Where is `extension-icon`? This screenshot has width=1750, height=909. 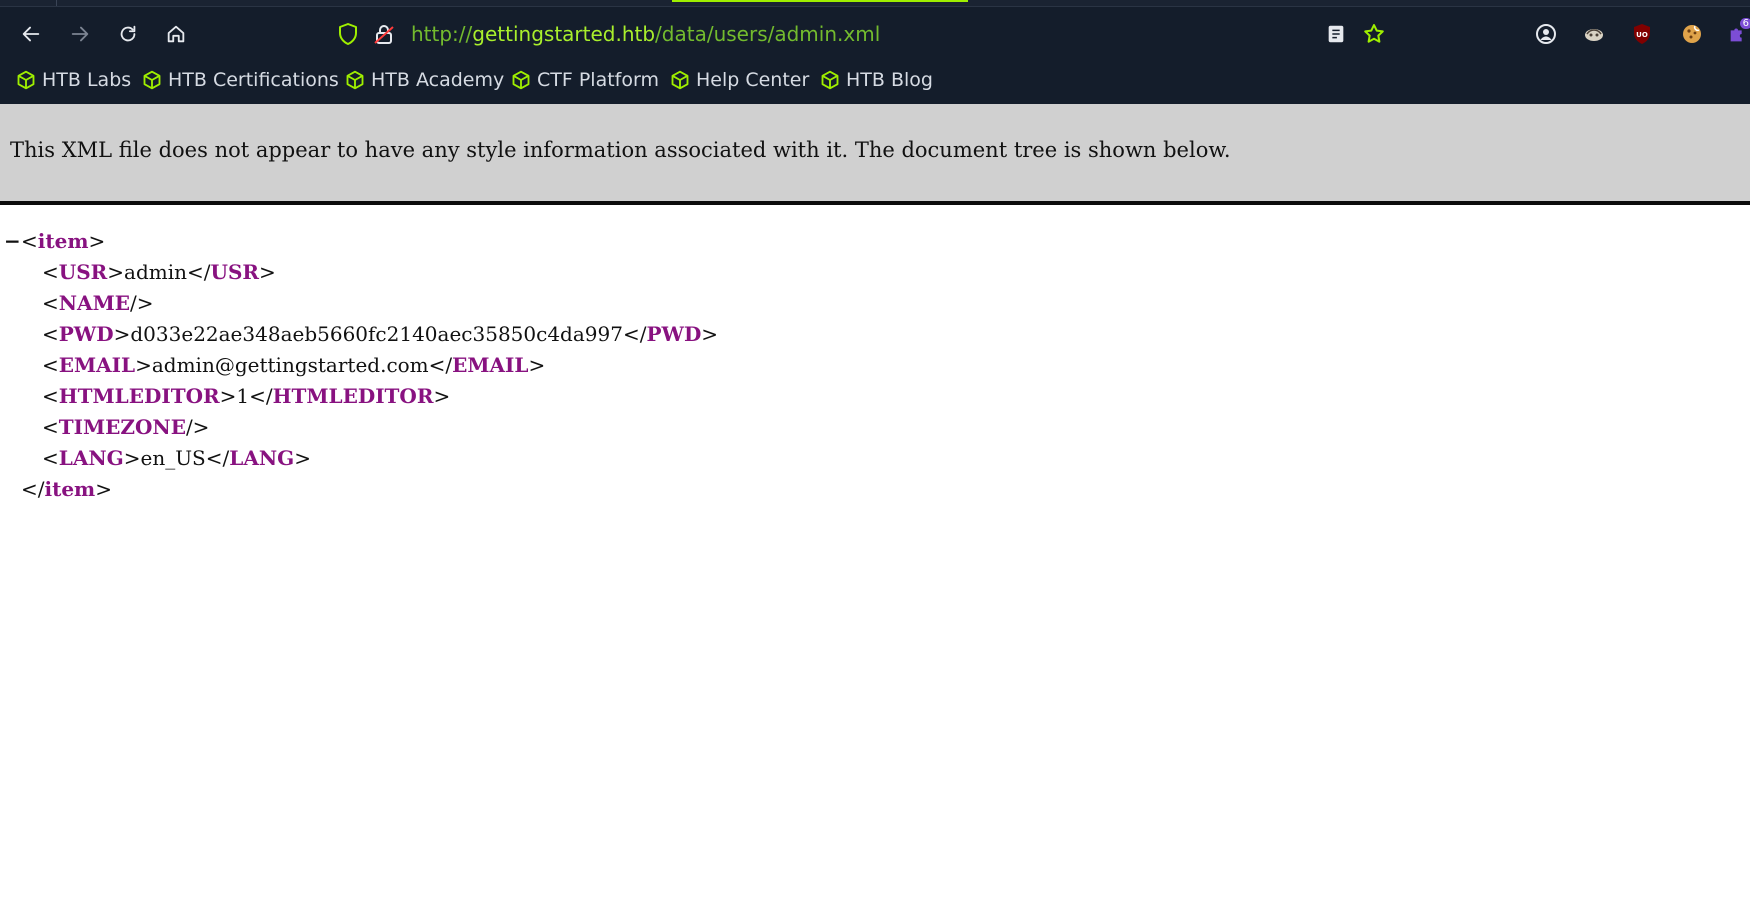 extension-icon is located at coordinates (1594, 35).